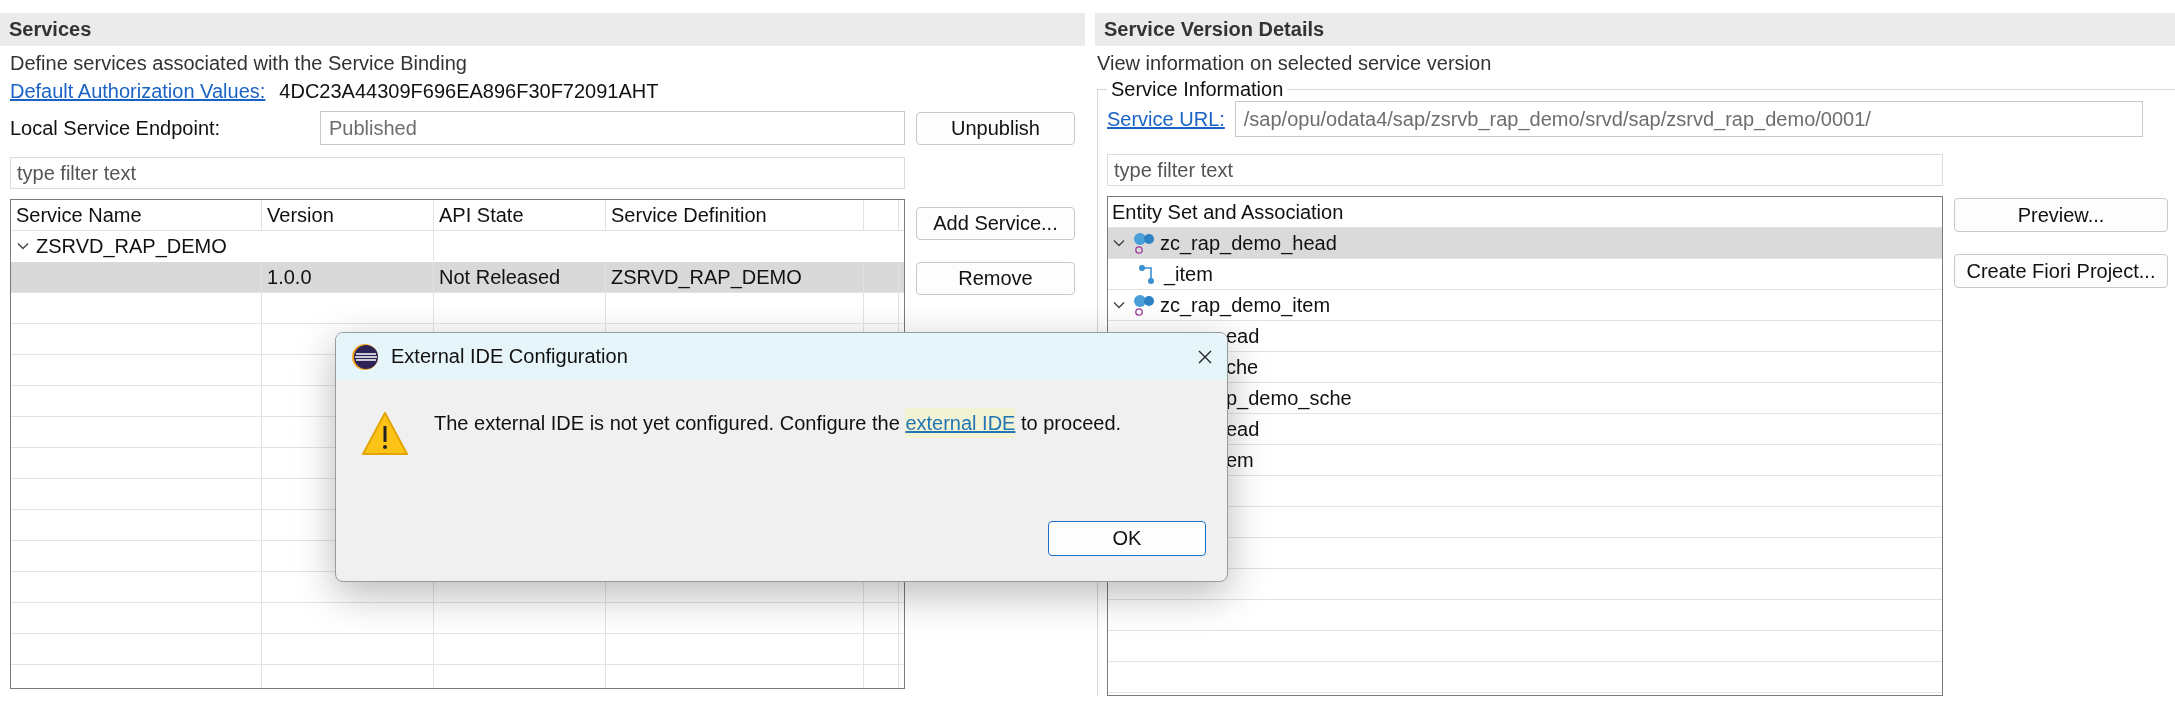 This screenshot has width=2175, height=709. Describe the element at coordinates (520, 215) in the screenshot. I see `column-header: API State` at that location.